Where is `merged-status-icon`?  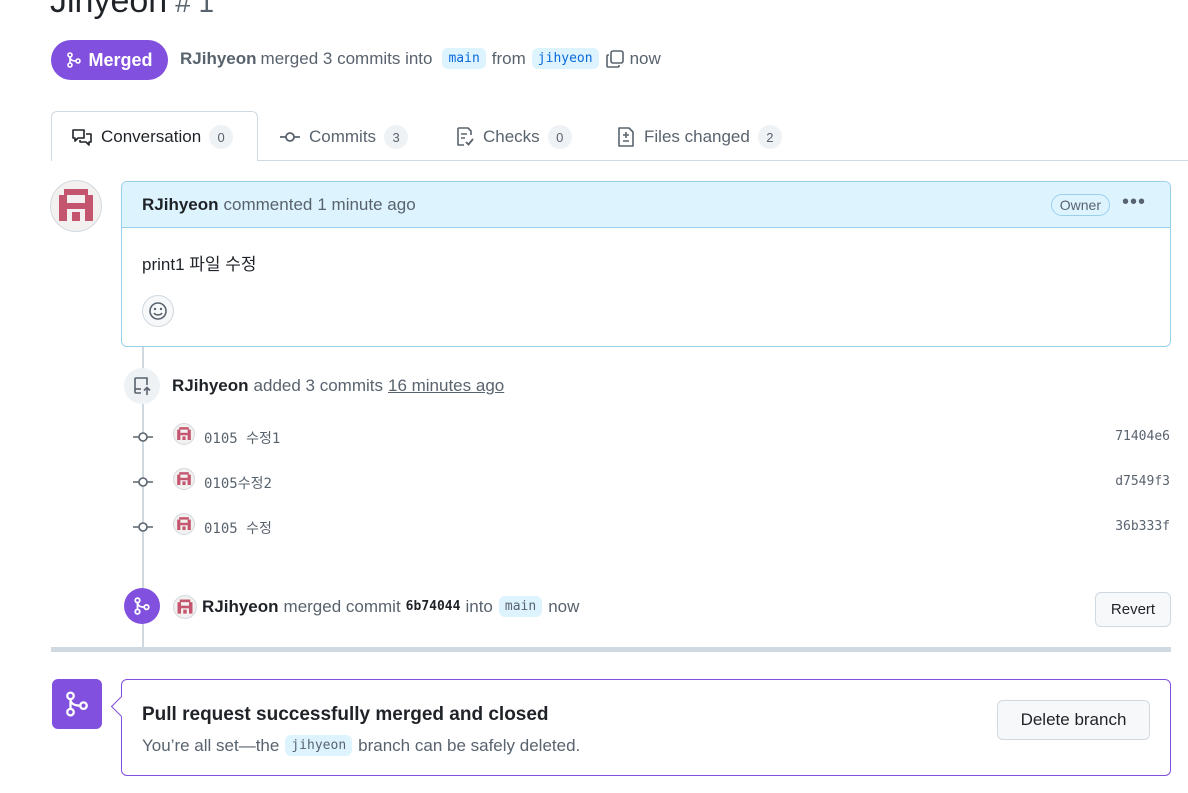 merged-status-icon is located at coordinates (77, 704).